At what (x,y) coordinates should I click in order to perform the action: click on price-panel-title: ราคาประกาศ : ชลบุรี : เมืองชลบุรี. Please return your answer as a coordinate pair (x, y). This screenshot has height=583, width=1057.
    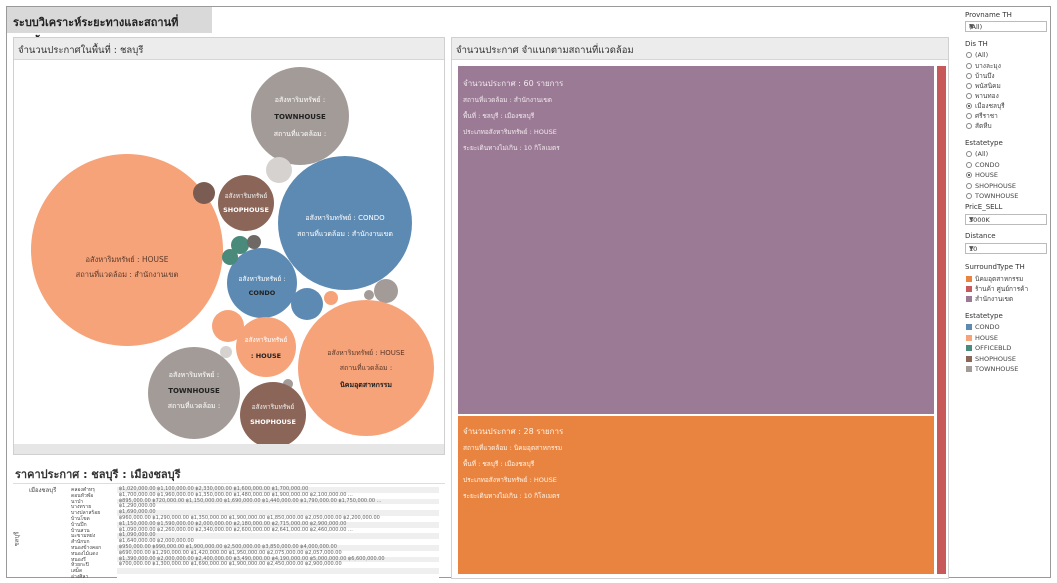
    Looking at the image, I should click on (98, 474).